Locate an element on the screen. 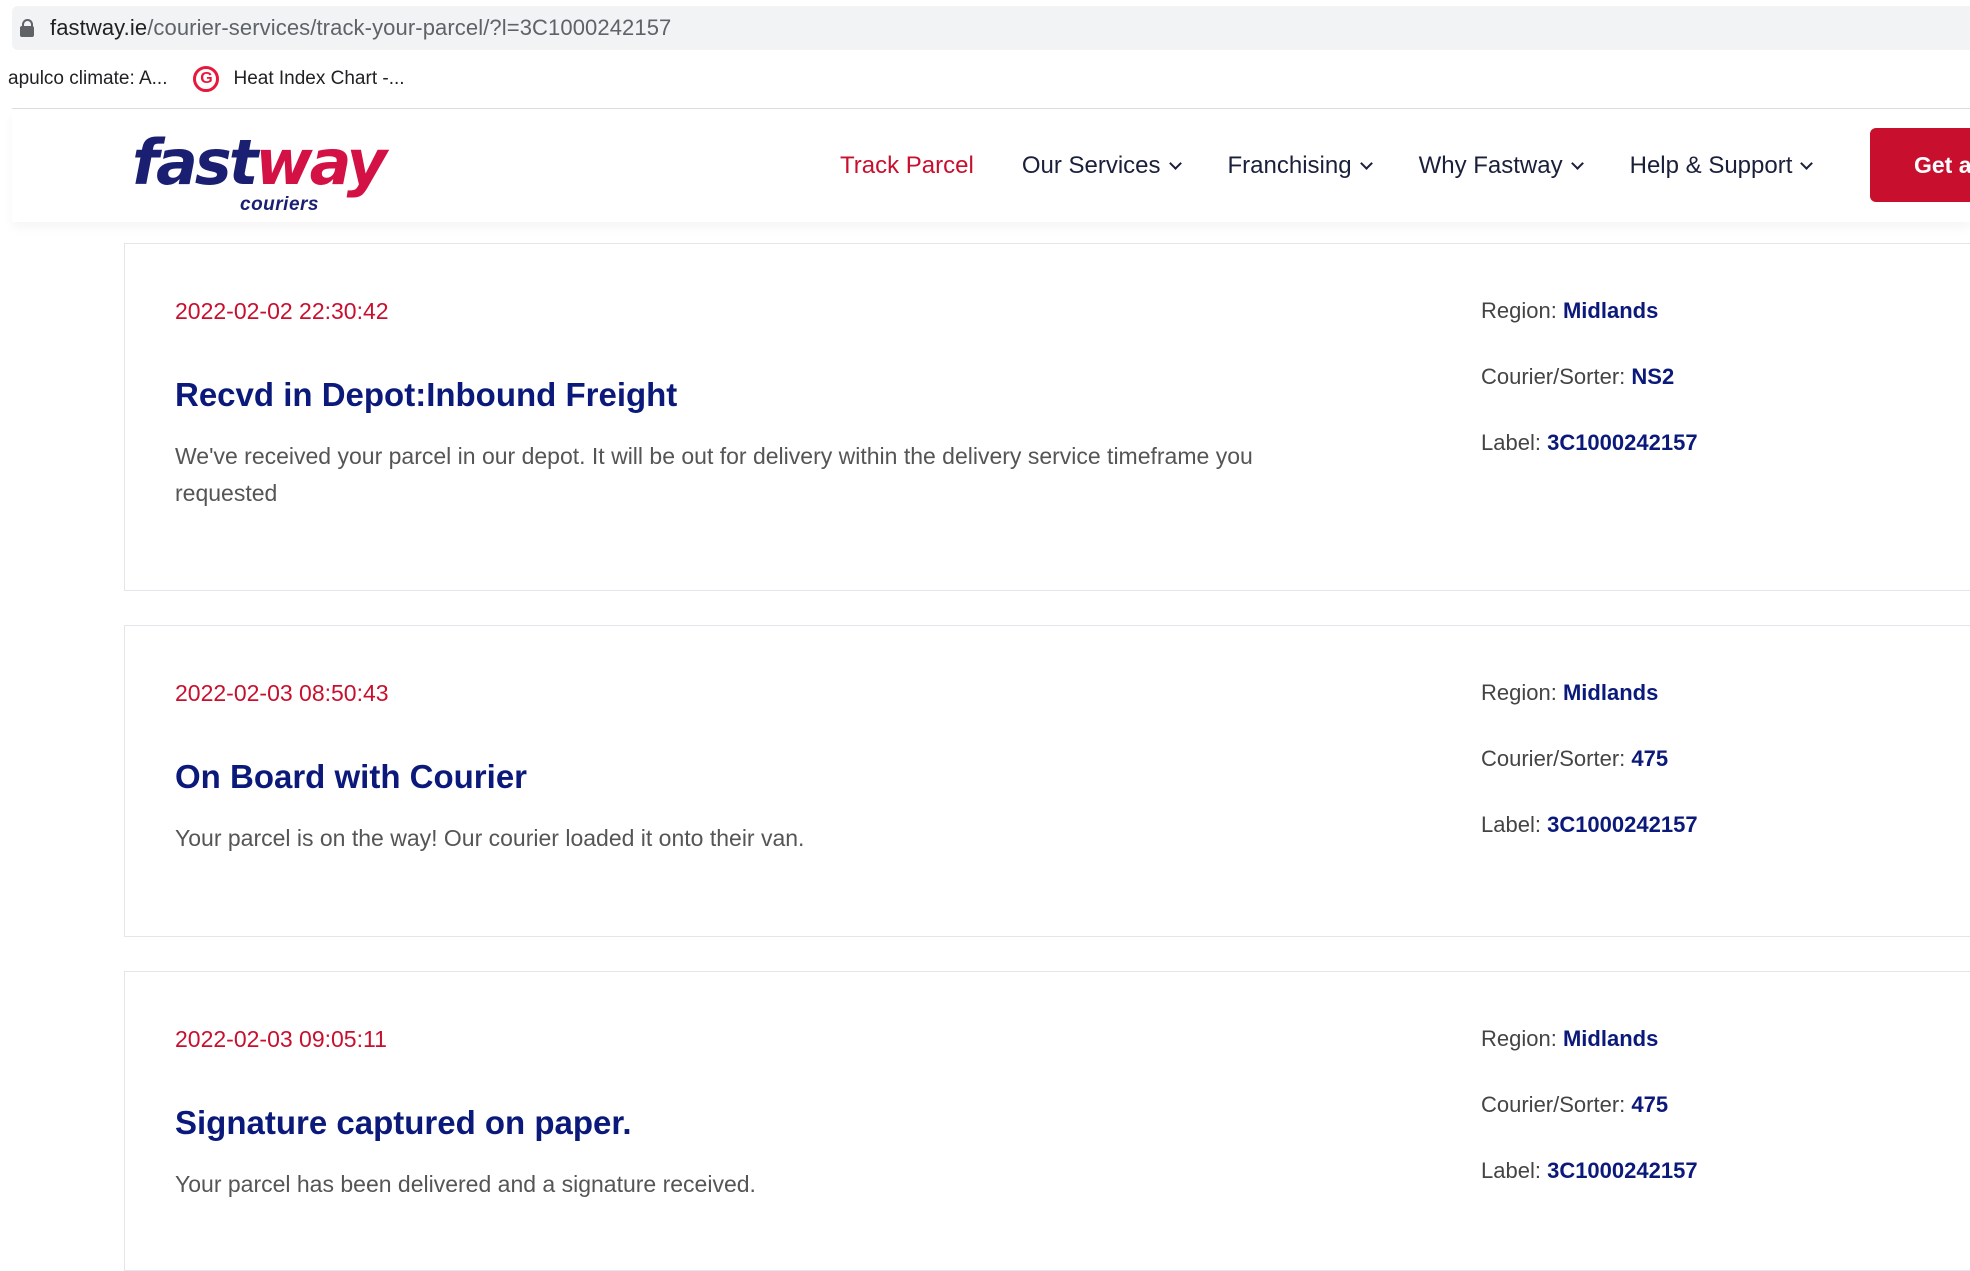 The height and width of the screenshot is (1271, 1970). g-favicon-icon: G is located at coordinates (206, 79).